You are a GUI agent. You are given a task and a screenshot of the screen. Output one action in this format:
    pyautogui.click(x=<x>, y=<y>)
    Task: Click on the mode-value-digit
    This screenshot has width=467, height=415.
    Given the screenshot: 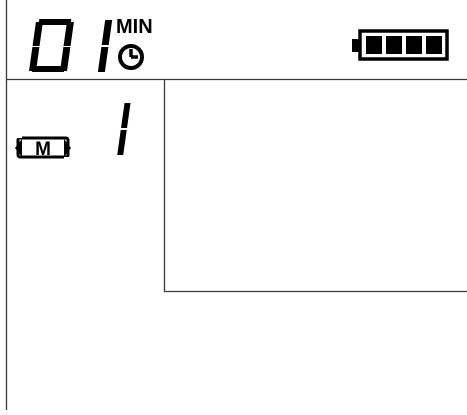 What is the action you would take?
    pyautogui.click(x=124, y=129)
    